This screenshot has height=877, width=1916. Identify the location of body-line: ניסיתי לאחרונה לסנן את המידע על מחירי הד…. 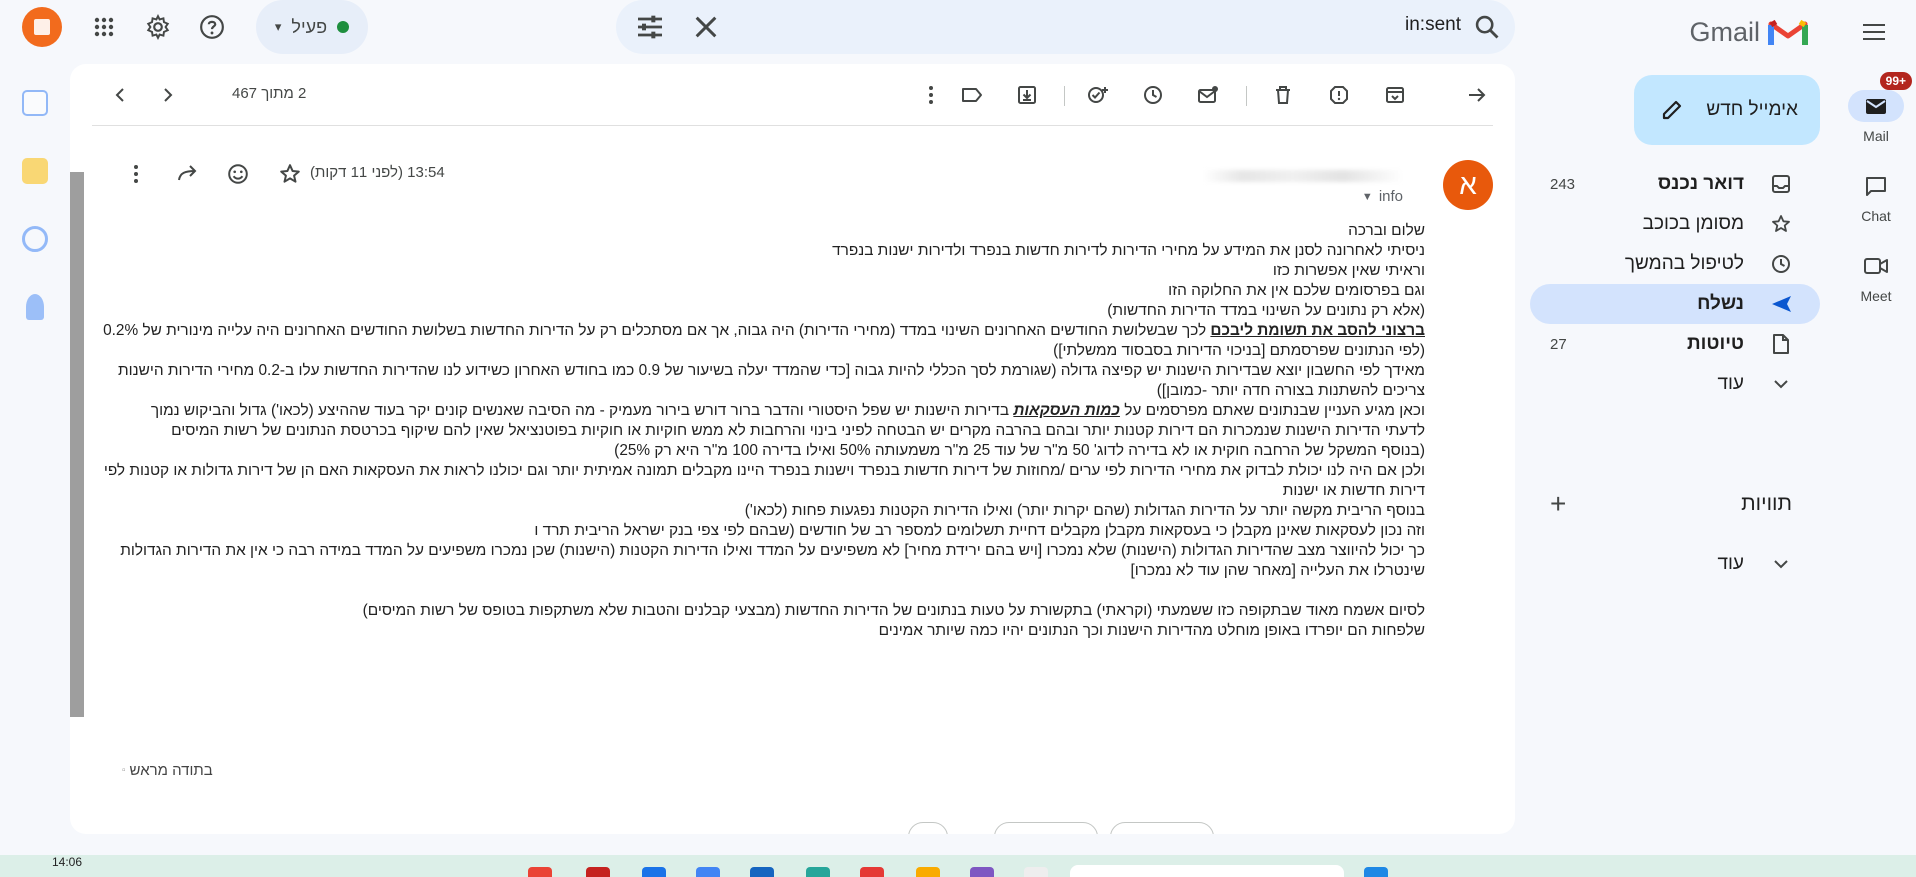
(1128, 250).